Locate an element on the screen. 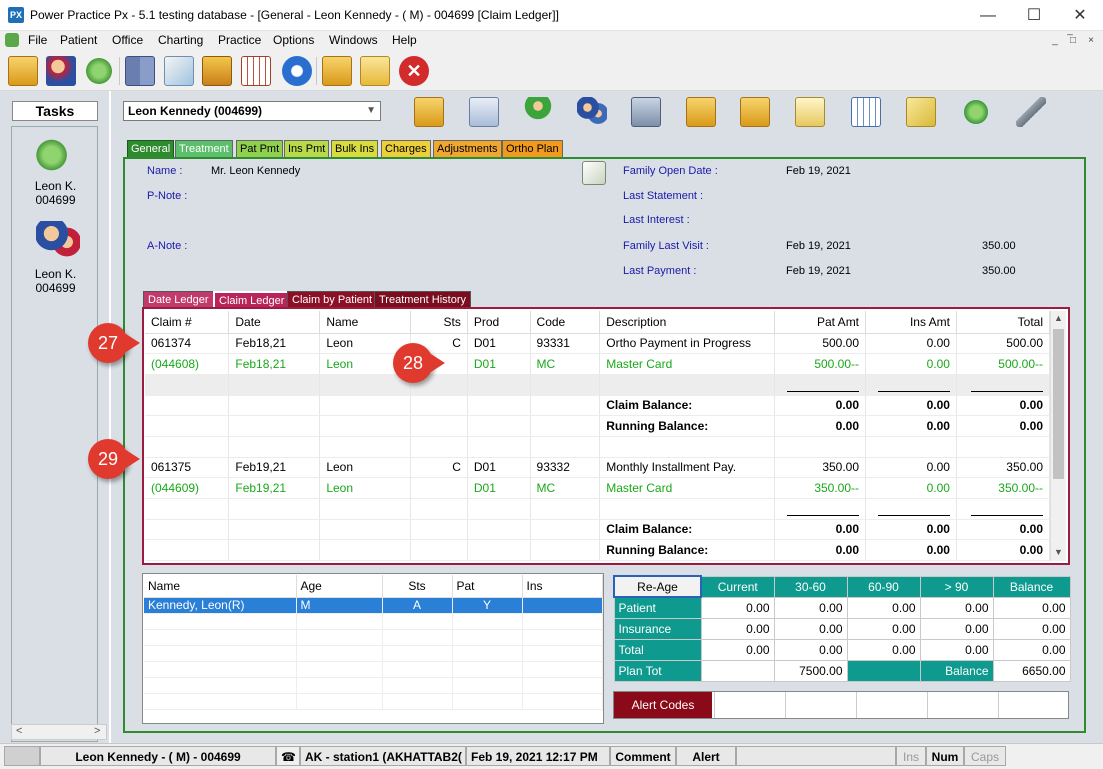  underline is located at coordinates (913, 515).